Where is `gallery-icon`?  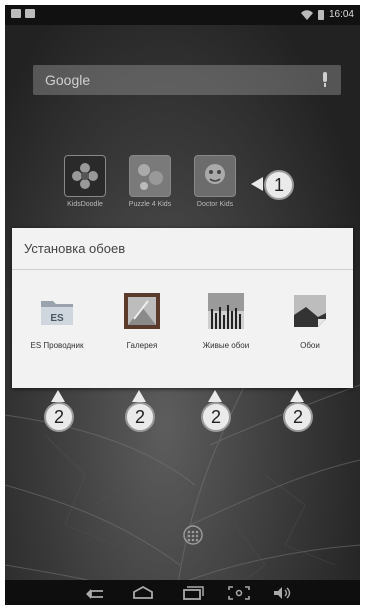
gallery-icon is located at coordinates (142, 311).